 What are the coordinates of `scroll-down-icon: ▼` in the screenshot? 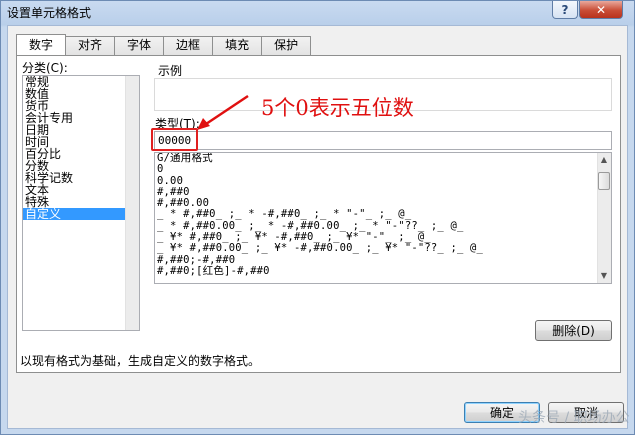 It's located at (604, 276).